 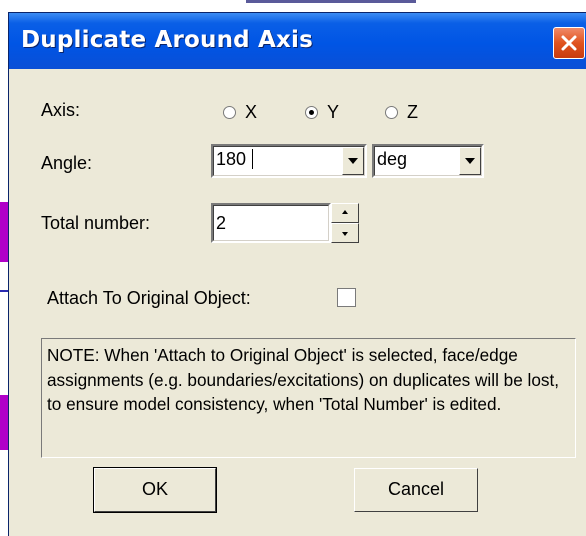 I want to click on radio-circle-z, so click(x=391, y=112).